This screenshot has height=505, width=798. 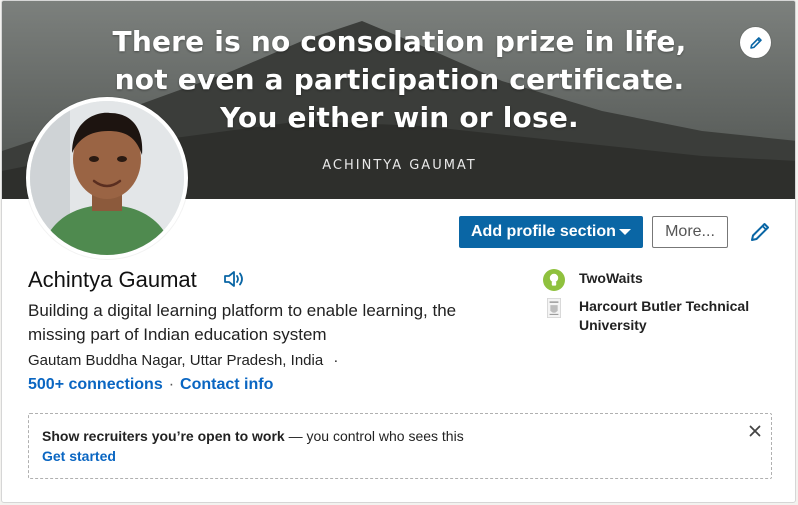 I want to click on edit-banner-button, so click(x=755, y=42).